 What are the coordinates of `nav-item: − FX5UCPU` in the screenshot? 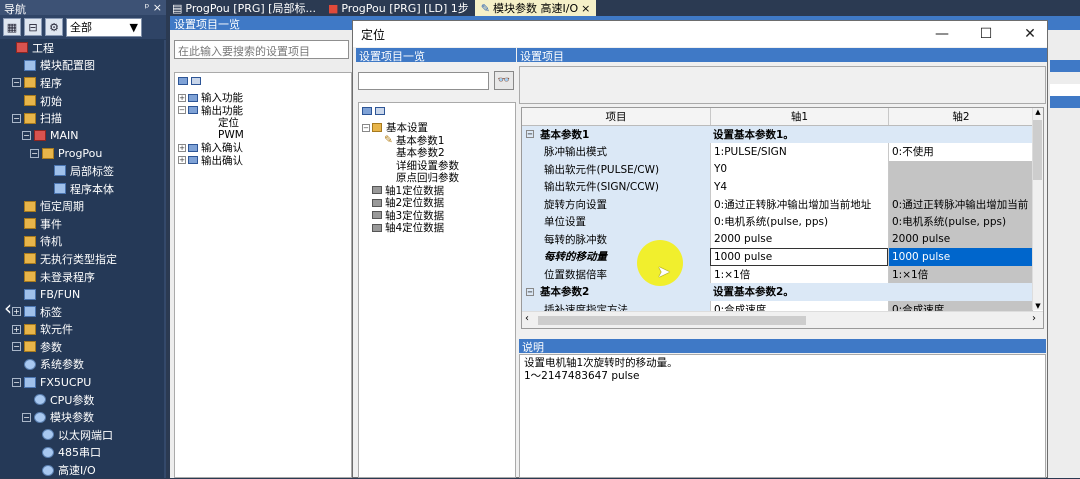 It's located at (83, 382).